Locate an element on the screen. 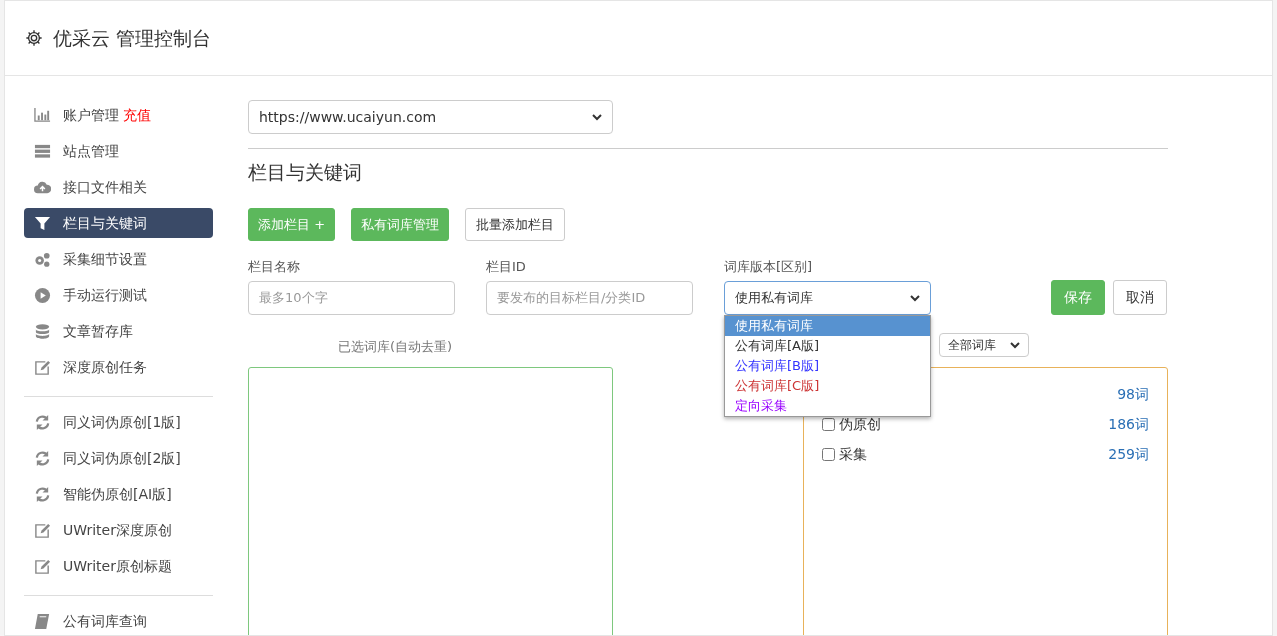 The height and width of the screenshot is (636, 1277). dropdown-option: 公有词库[A版] is located at coordinates (827, 345).